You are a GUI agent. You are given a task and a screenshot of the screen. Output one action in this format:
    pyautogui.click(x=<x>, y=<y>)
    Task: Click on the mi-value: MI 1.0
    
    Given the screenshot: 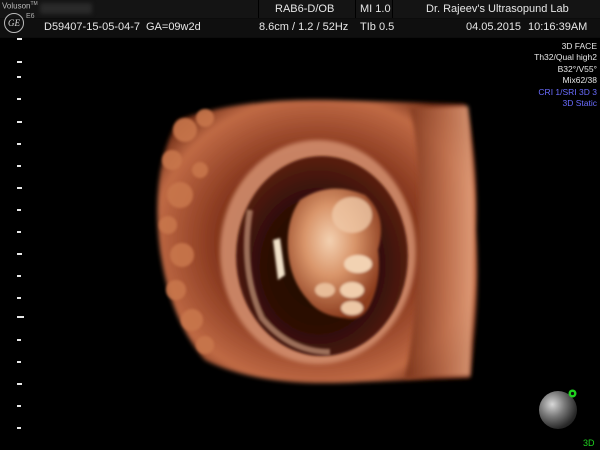 What is the action you would take?
    pyautogui.click(x=375, y=9)
    